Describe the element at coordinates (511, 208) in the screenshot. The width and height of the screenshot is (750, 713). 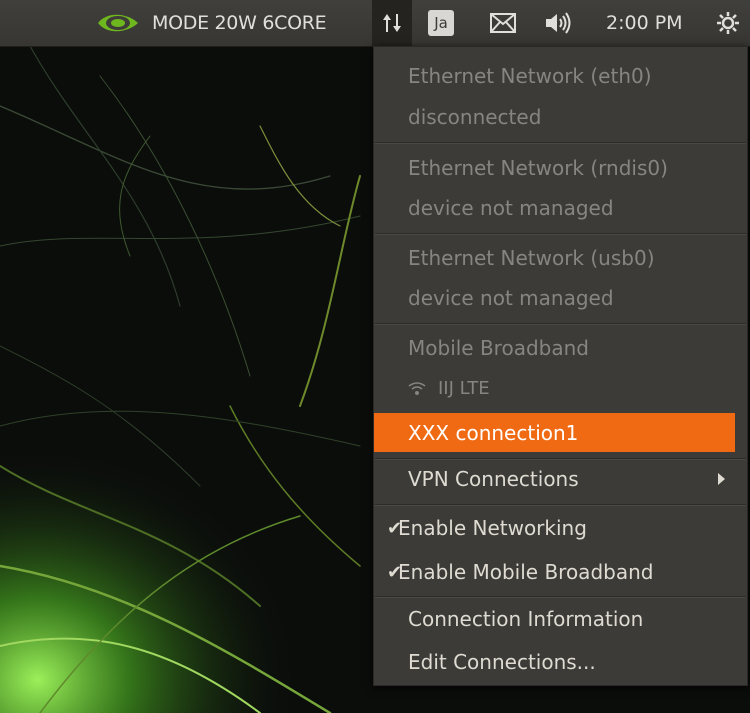
I see `rndis0-status: device not managed` at that location.